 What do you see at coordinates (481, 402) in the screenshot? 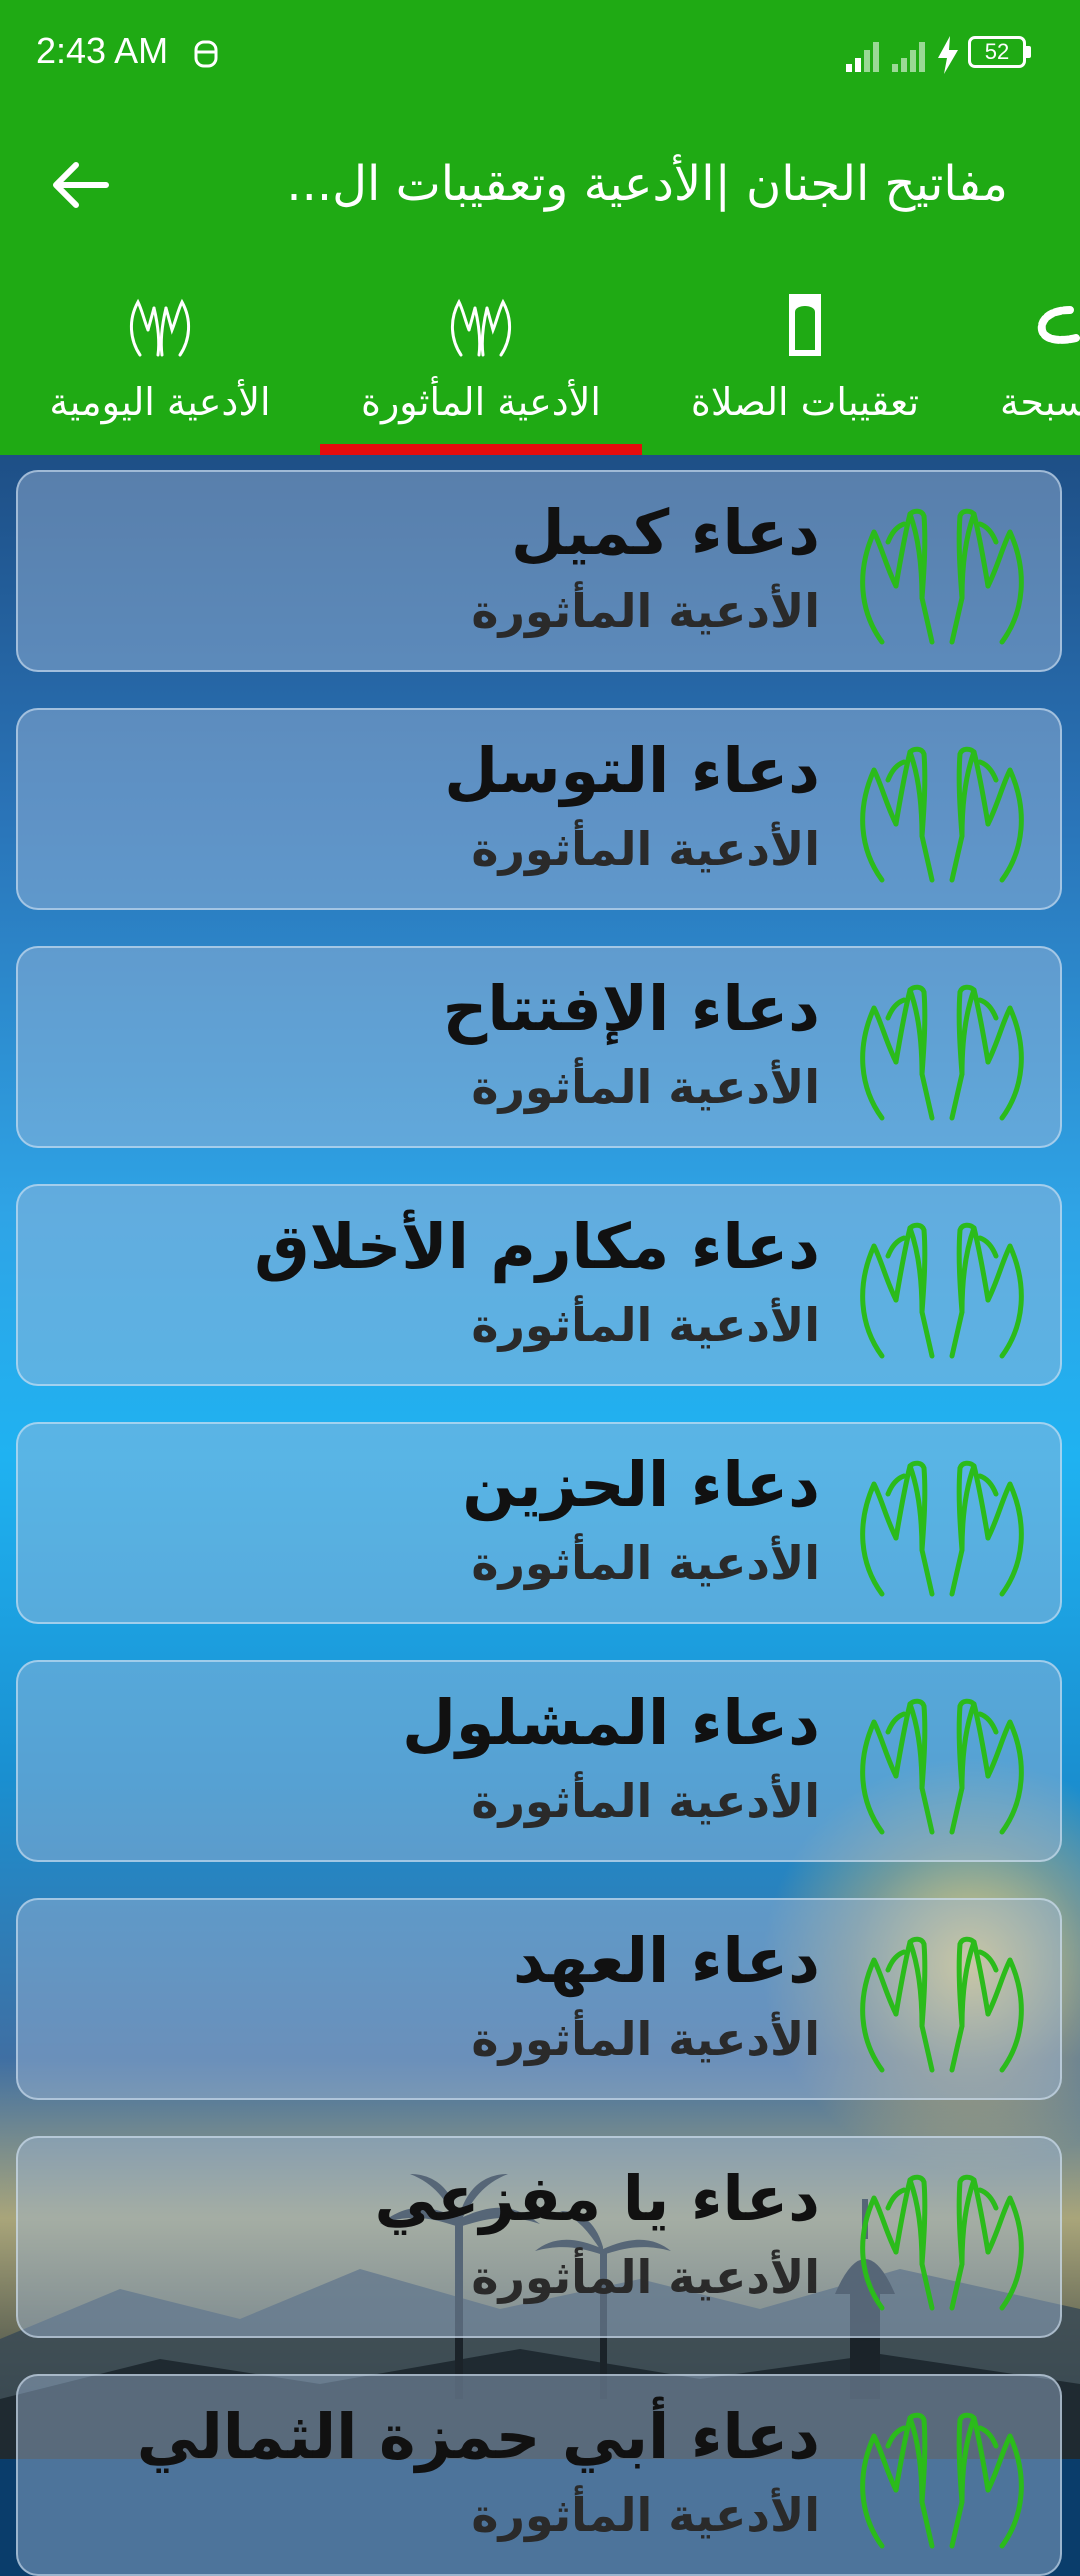
I see `tab-label: الأدعية المأثورة` at bounding box center [481, 402].